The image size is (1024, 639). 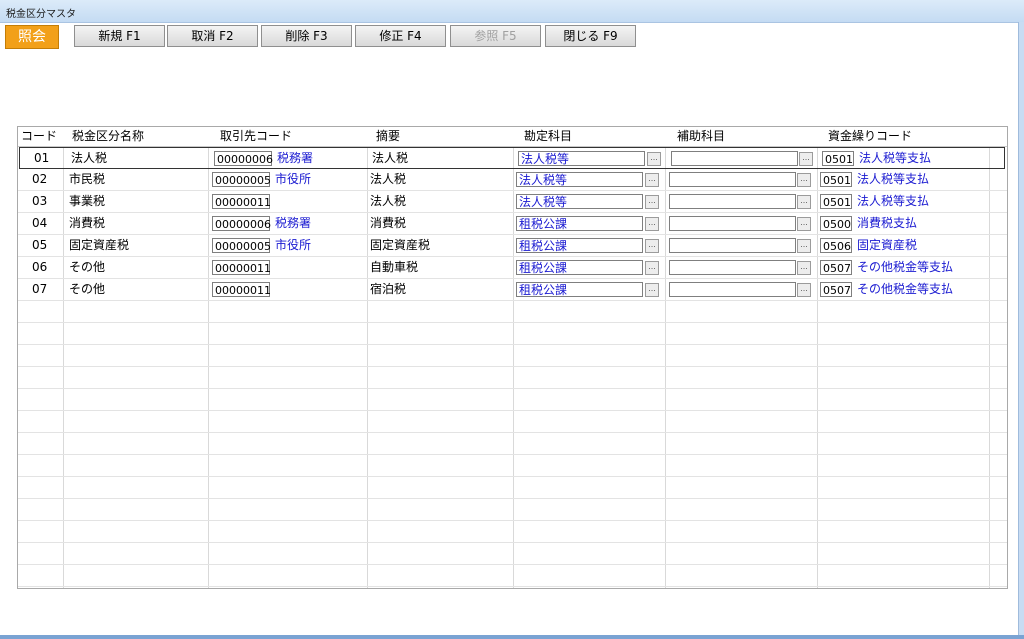 I want to click on header-name: 税金区分名称, so click(x=108, y=136).